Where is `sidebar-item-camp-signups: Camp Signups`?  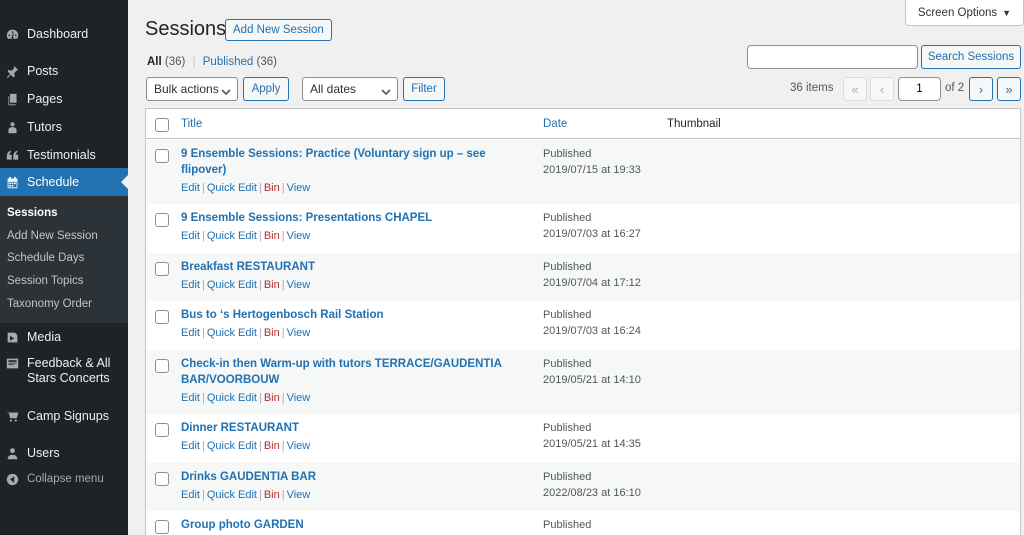
sidebar-item-camp-signups: Camp Signups is located at coordinates (64, 416).